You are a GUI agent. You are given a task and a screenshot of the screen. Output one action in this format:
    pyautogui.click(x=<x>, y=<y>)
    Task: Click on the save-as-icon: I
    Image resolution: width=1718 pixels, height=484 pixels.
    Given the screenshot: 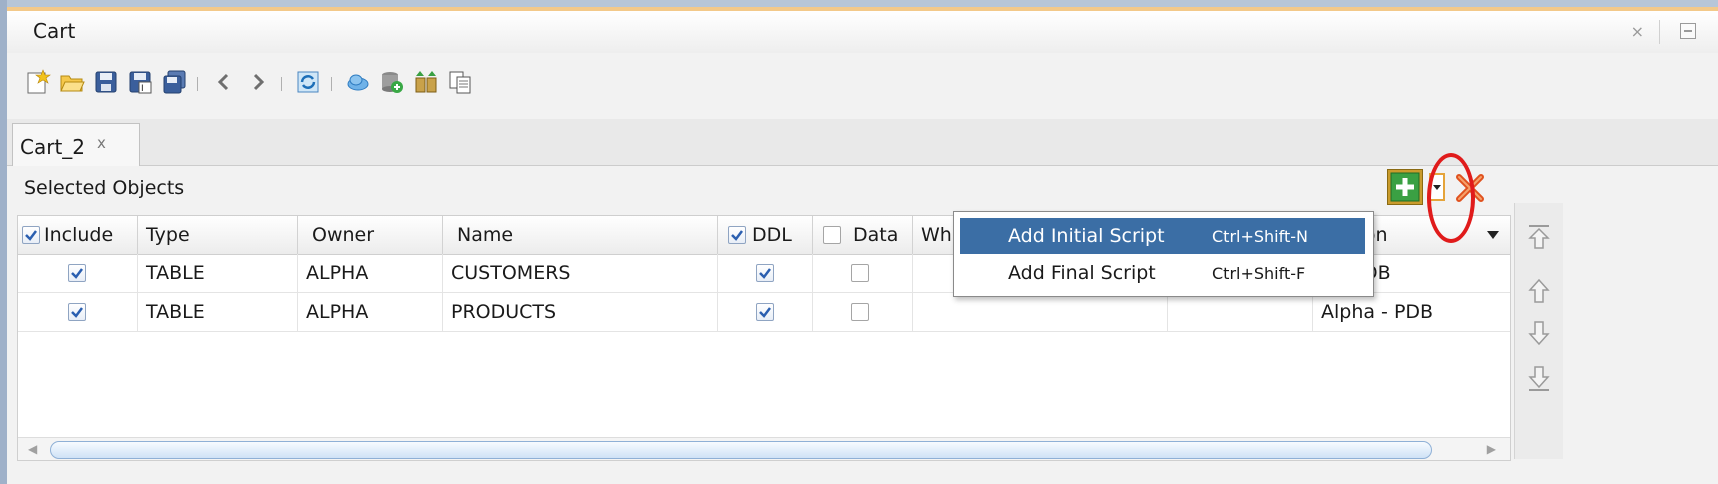 What is the action you would take?
    pyautogui.click(x=140, y=82)
    